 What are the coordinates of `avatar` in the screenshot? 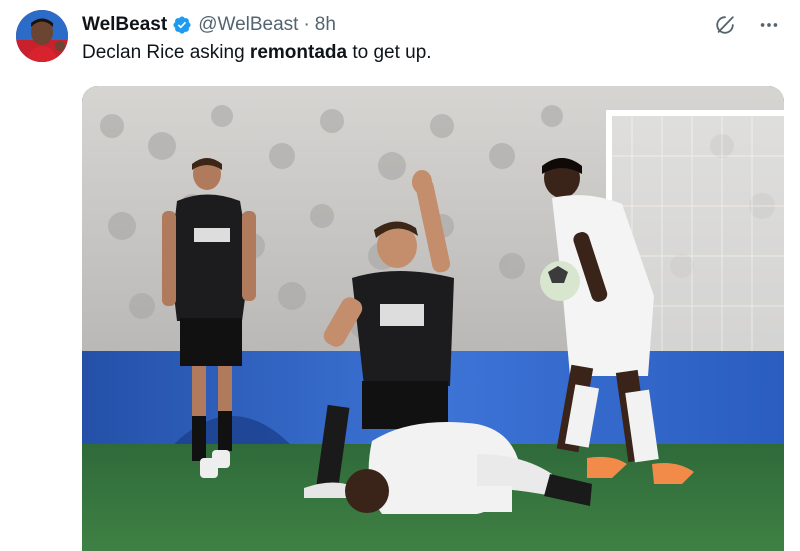 It's located at (42, 36).